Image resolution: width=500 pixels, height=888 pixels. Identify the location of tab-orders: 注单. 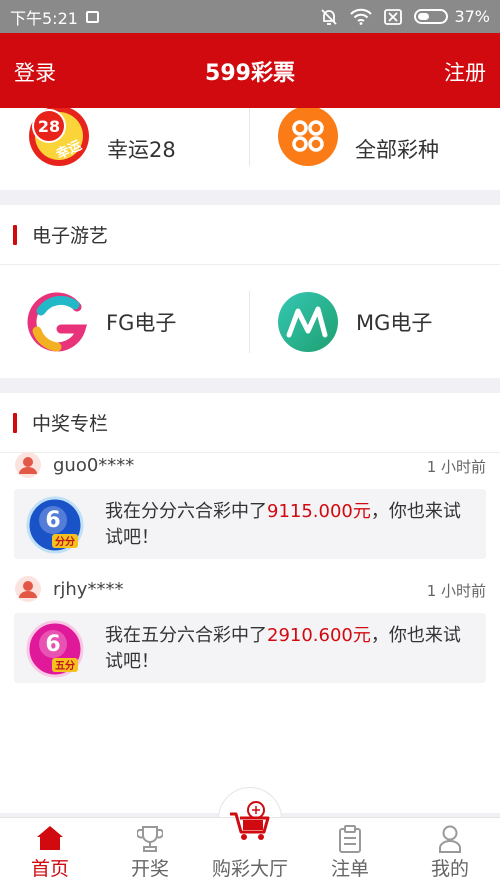
(350, 853).